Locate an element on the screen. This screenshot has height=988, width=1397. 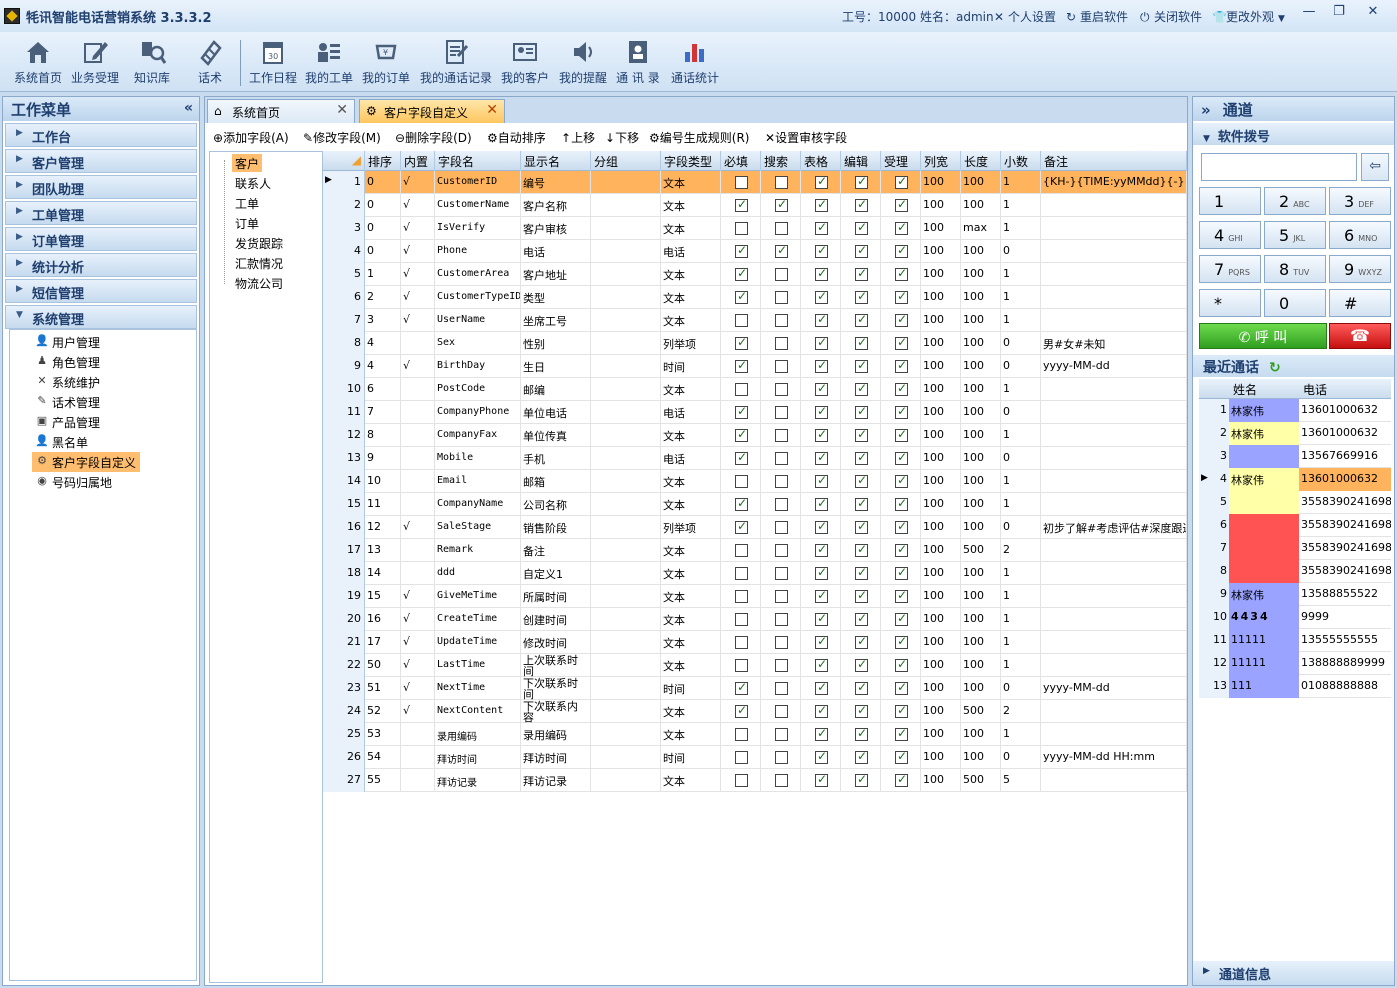
column-header-table: 表格 is located at coordinates (821, 161).